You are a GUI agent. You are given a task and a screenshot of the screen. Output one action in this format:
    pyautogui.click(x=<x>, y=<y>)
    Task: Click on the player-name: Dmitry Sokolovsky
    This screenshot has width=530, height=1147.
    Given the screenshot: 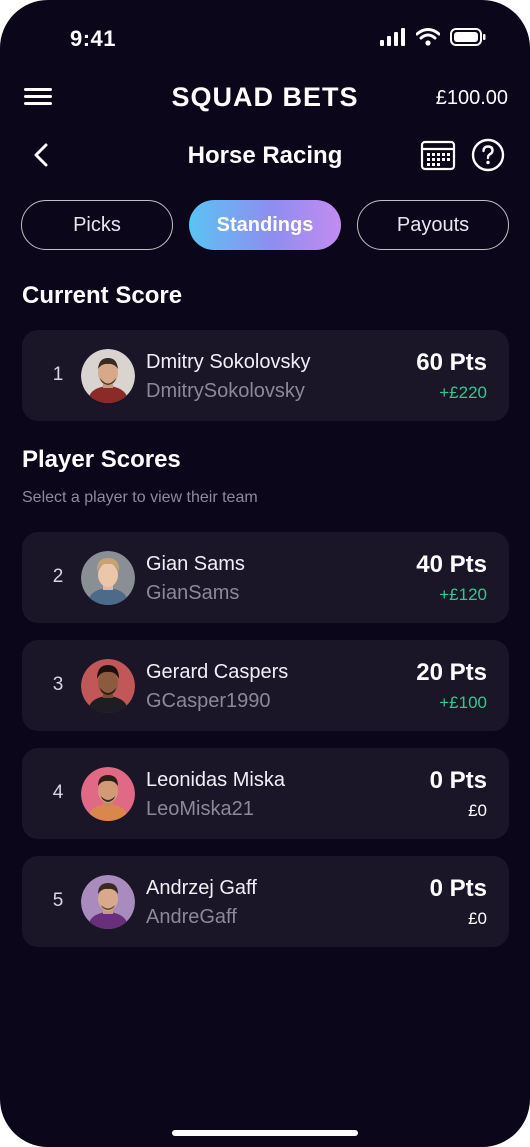 What is the action you would take?
    pyautogui.click(x=228, y=362)
    